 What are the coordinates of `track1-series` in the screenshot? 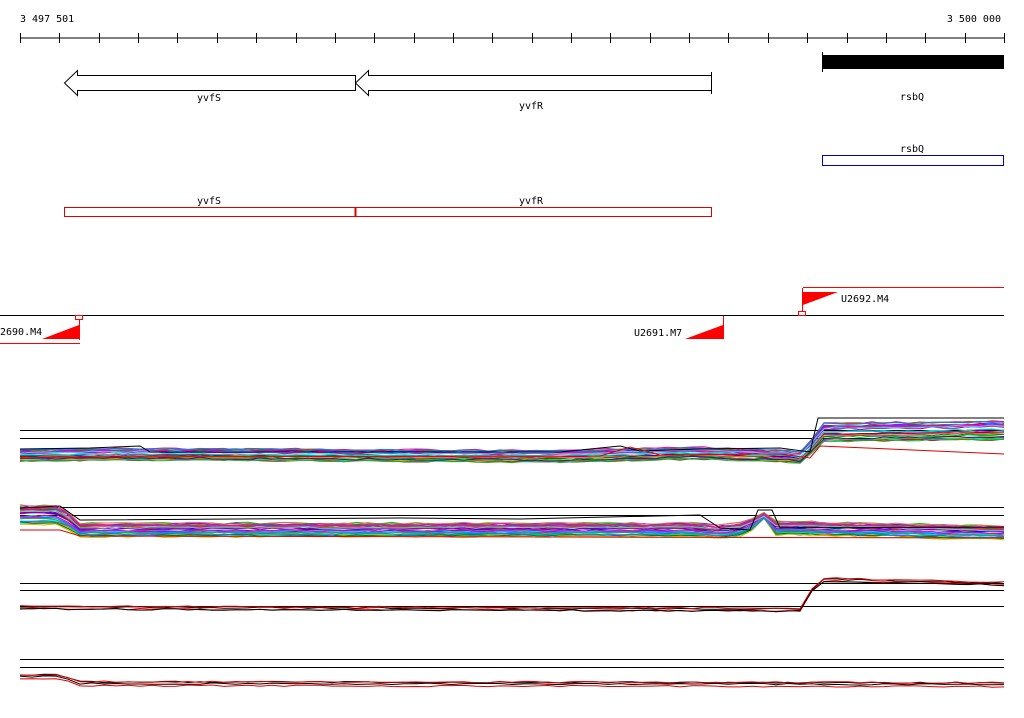 It's located at (512, 440).